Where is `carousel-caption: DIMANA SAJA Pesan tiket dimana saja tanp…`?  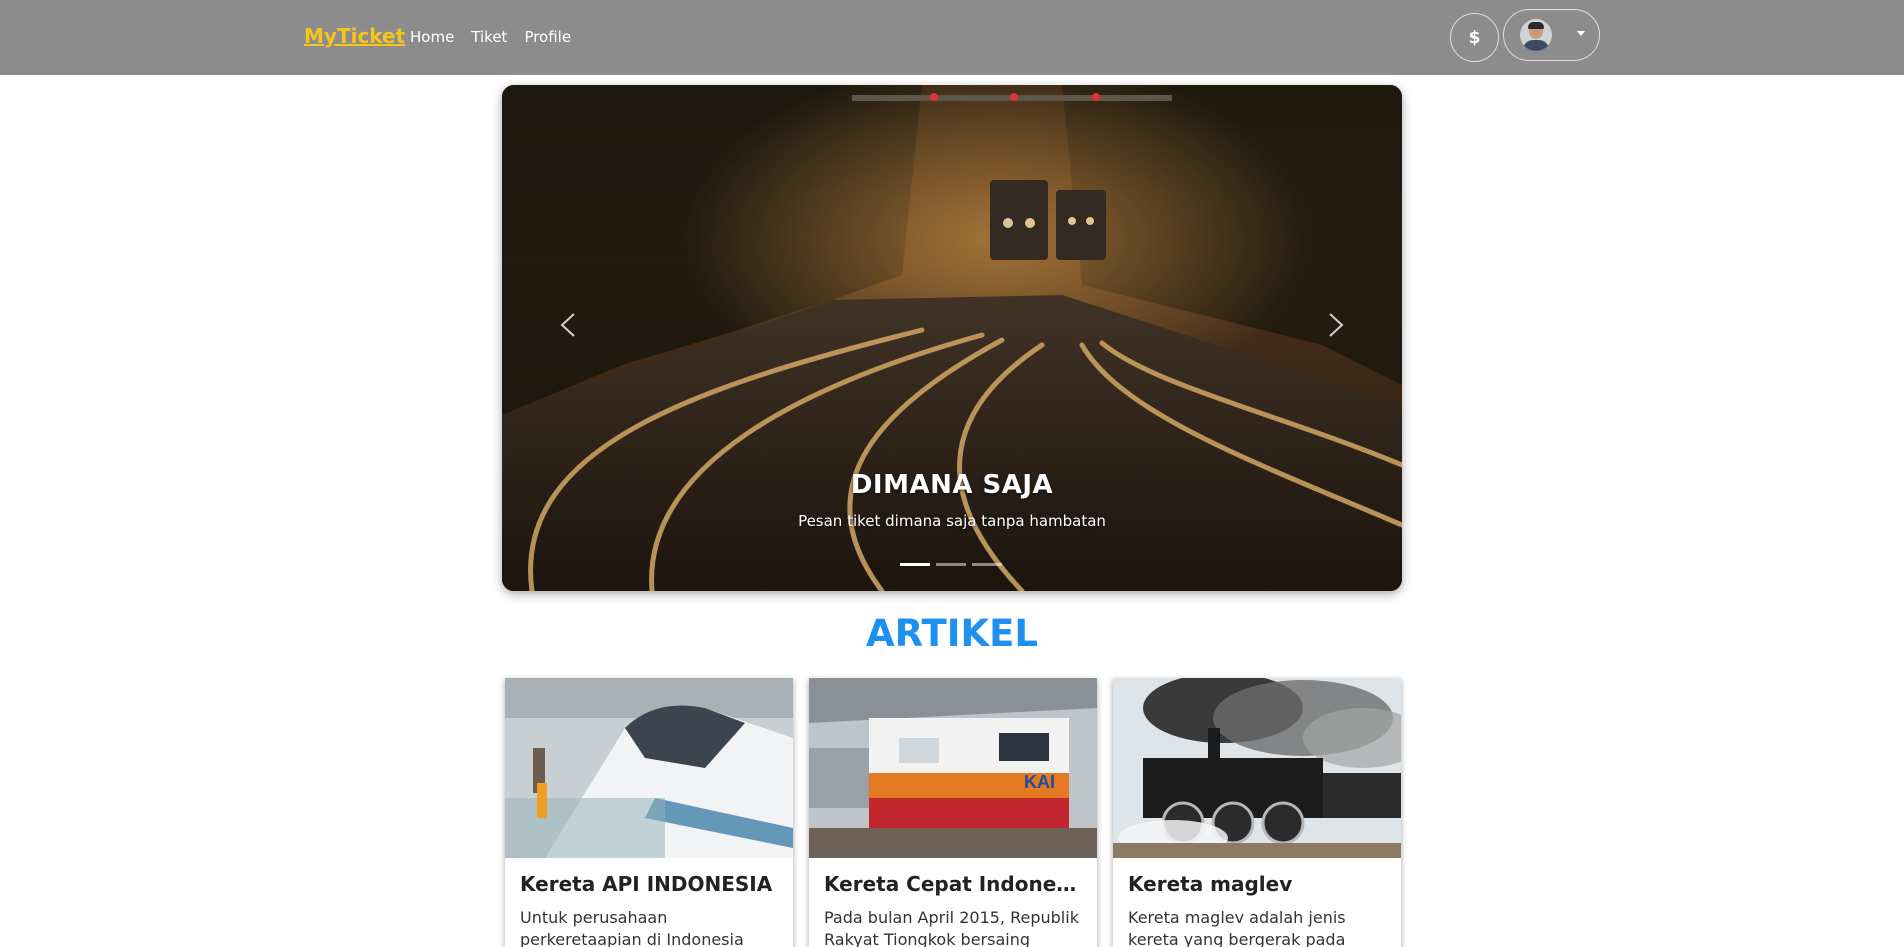
carousel-caption: DIMANA SAJA Pesan tiket dimana saja tanp… is located at coordinates (952, 500).